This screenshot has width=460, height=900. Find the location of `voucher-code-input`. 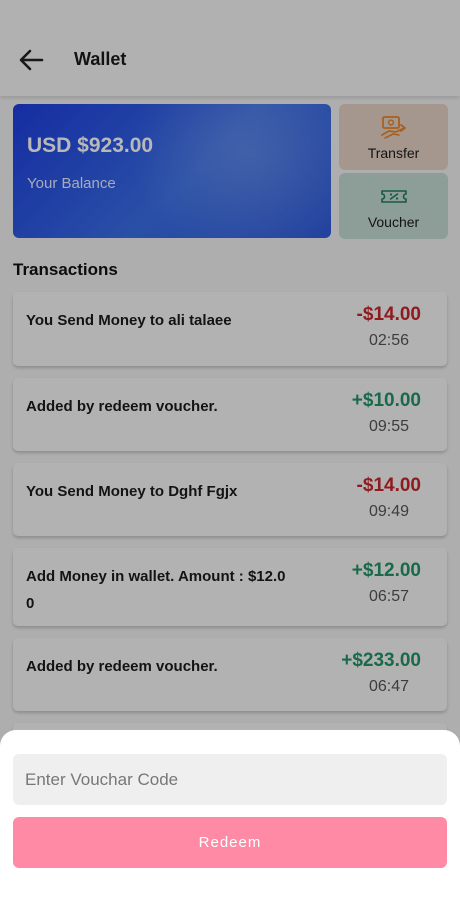

voucher-code-input is located at coordinates (230, 779).